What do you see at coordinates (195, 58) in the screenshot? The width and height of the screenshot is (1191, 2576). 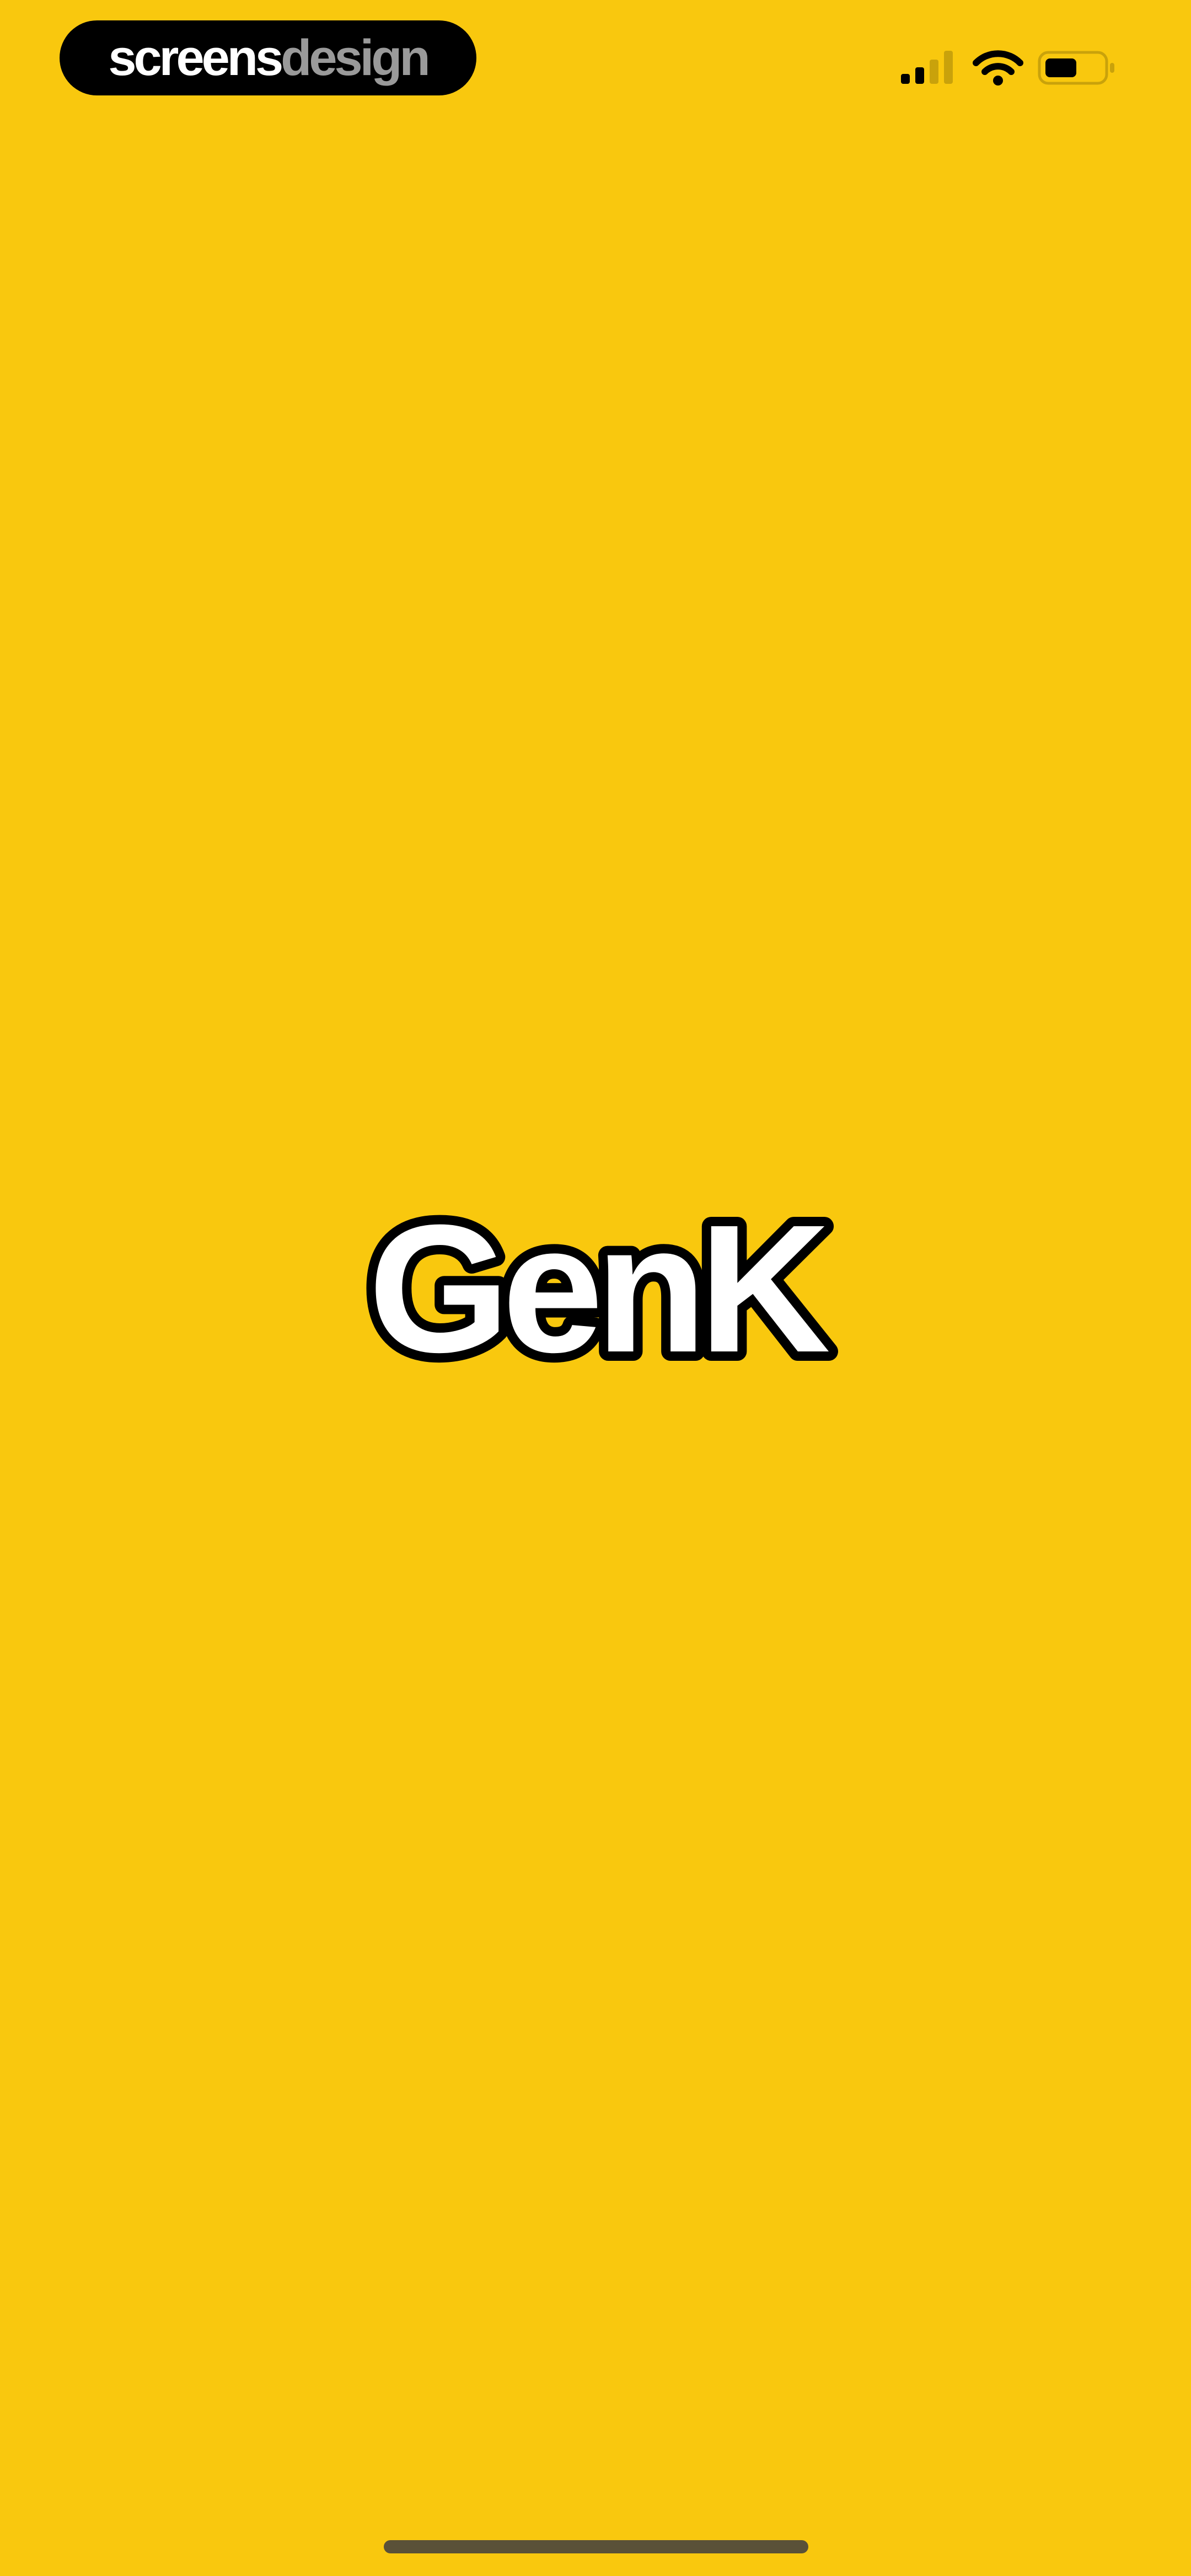 I see `watermark-primary-text: screens` at bounding box center [195, 58].